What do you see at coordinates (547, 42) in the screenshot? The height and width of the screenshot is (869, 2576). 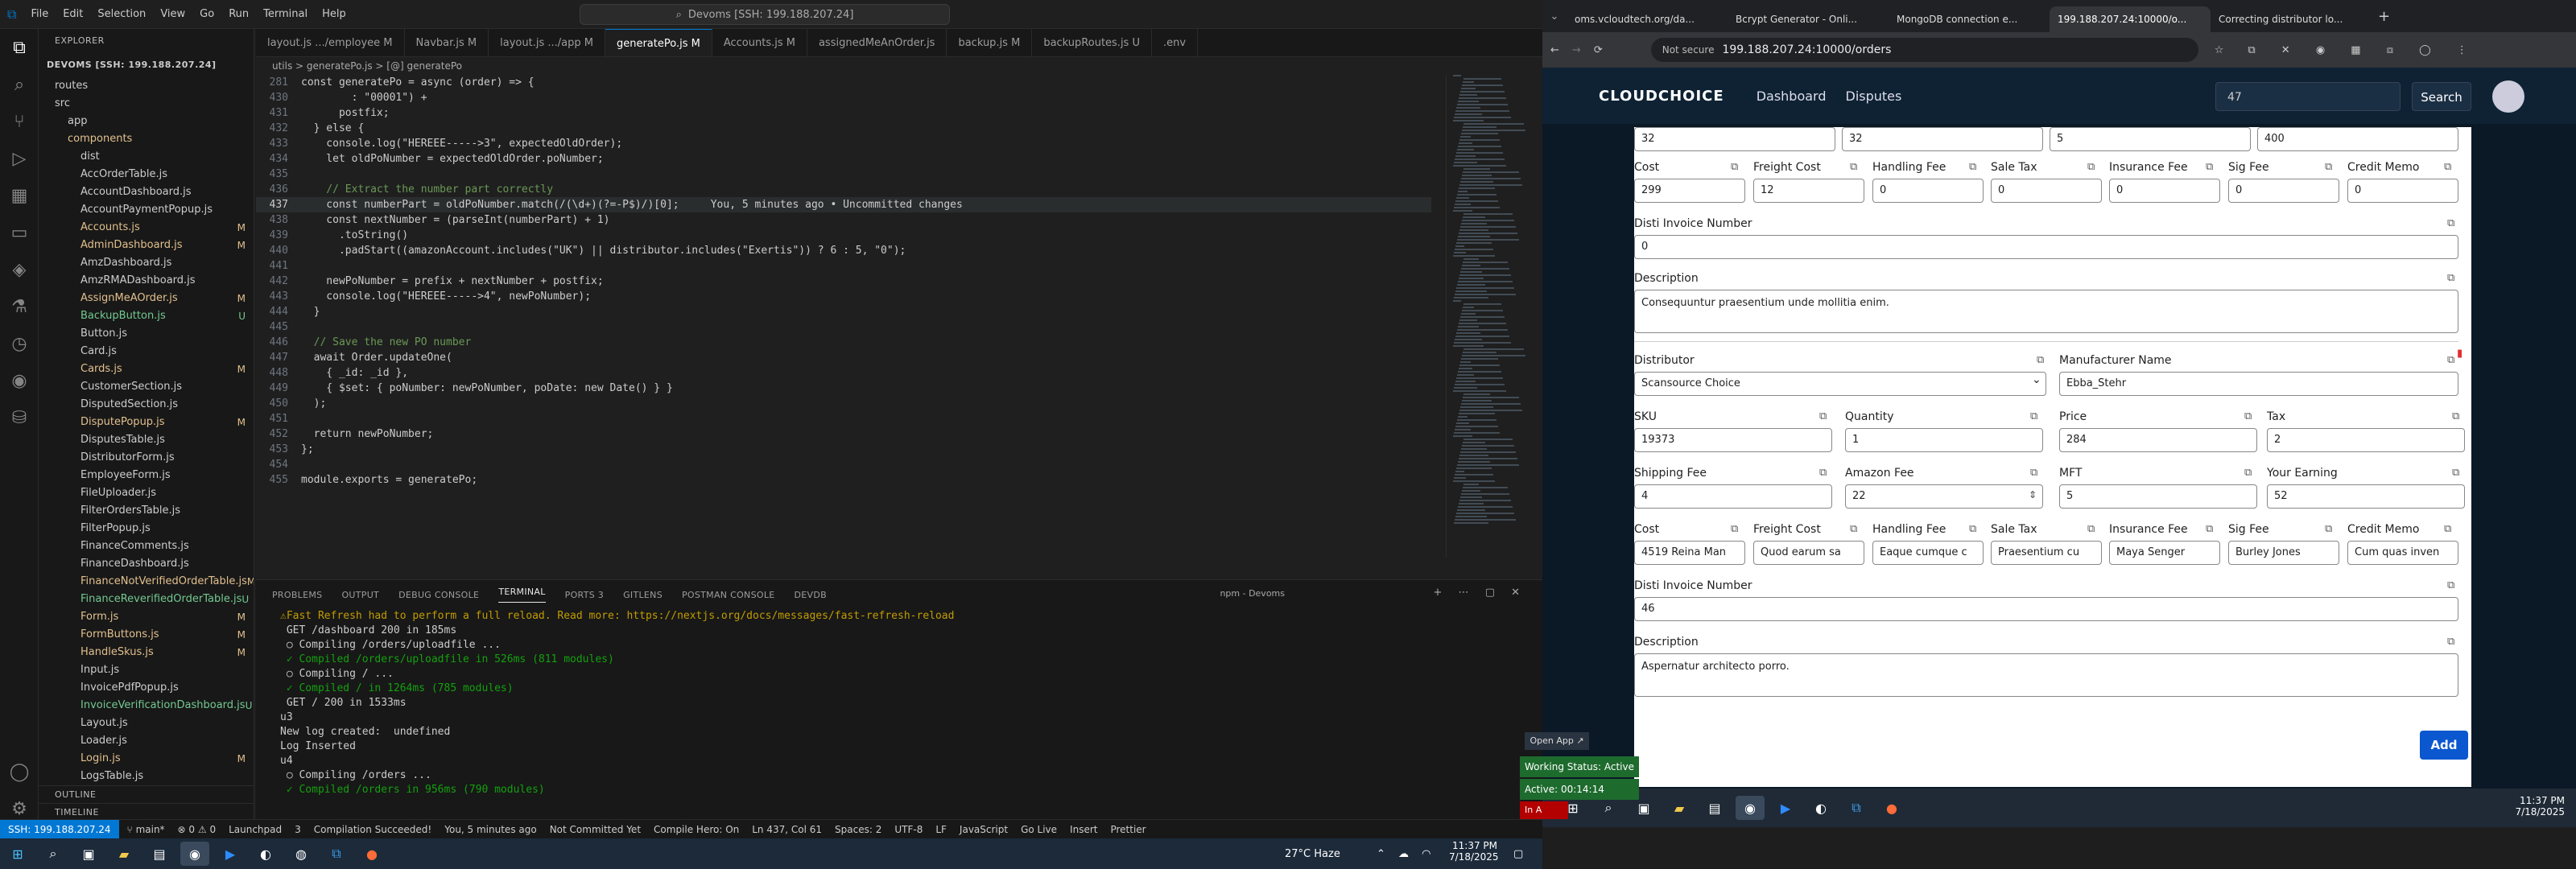 I see `editor-tab: layout.js .../app M` at bounding box center [547, 42].